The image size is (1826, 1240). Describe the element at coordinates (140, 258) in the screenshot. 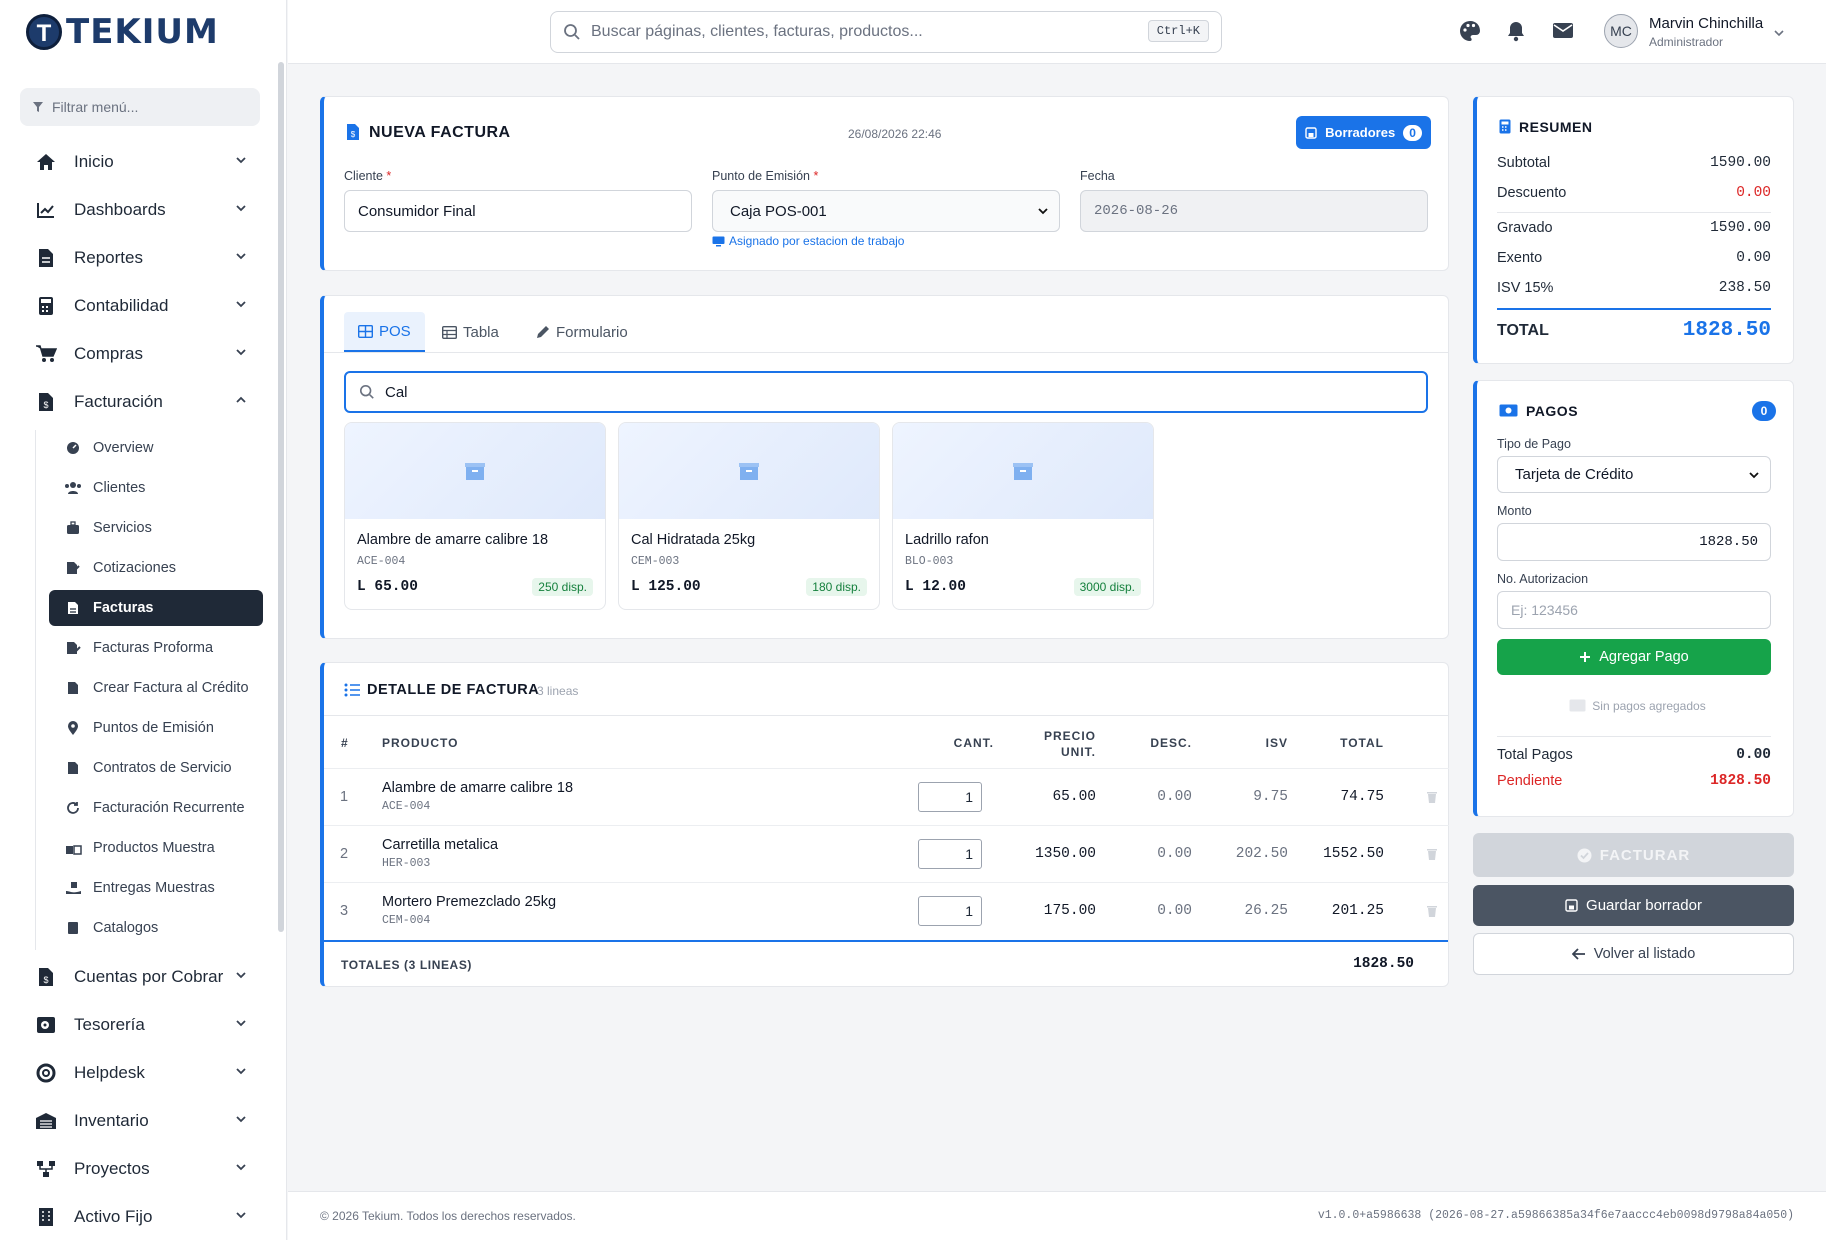

I see `sidebar-item-reportes: Reportes` at that location.